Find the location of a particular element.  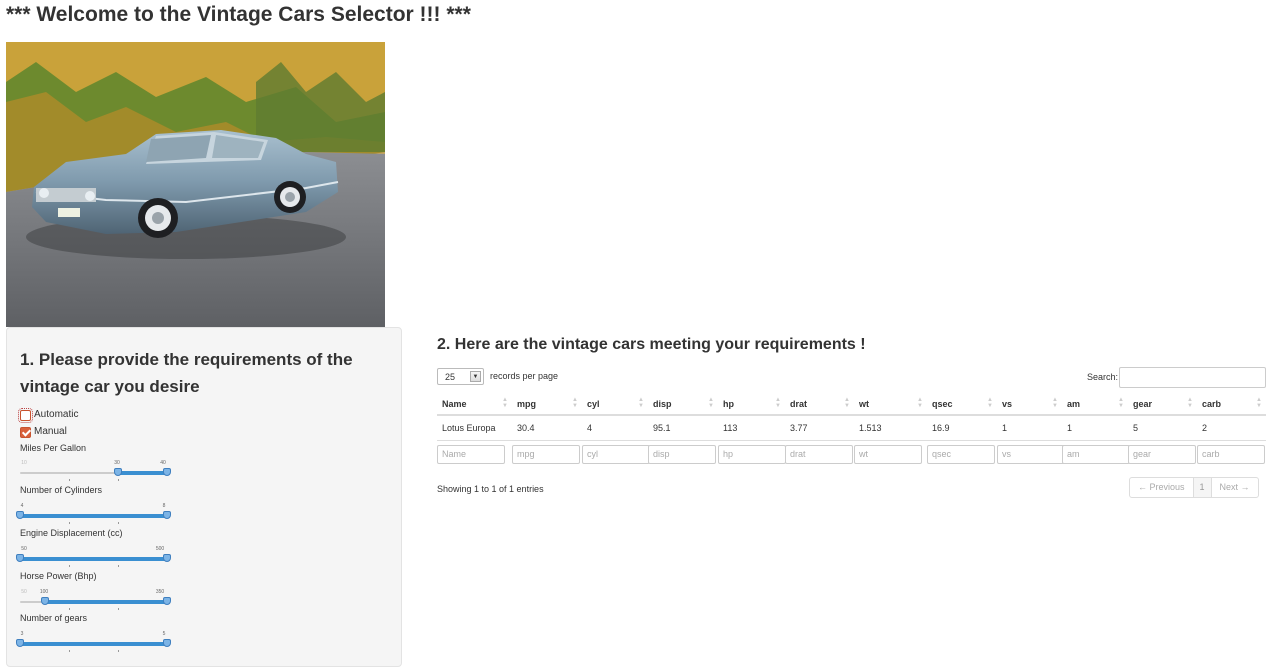

next-page-button: Next → is located at coordinates (1235, 487).